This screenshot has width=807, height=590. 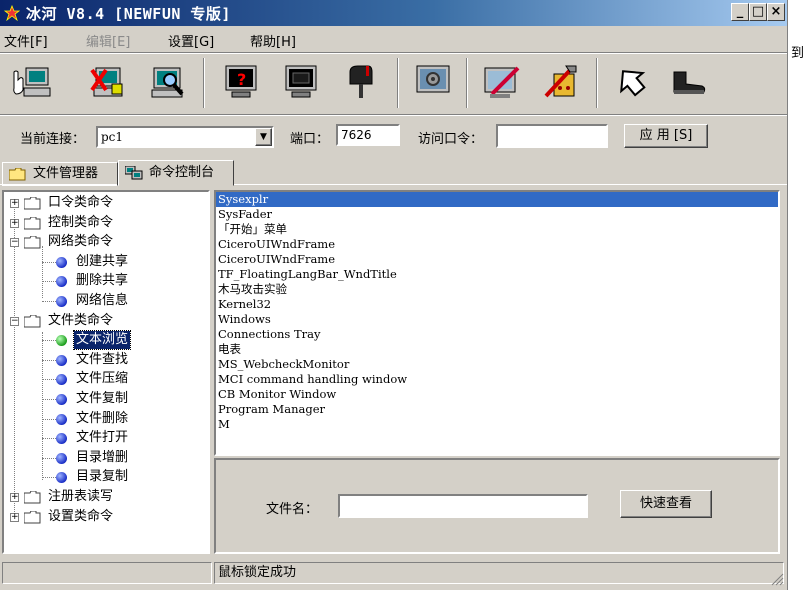 What do you see at coordinates (497, 229) in the screenshot?
I see `window-list-item: 「开始」菜单` at bounding box center [497, 229].